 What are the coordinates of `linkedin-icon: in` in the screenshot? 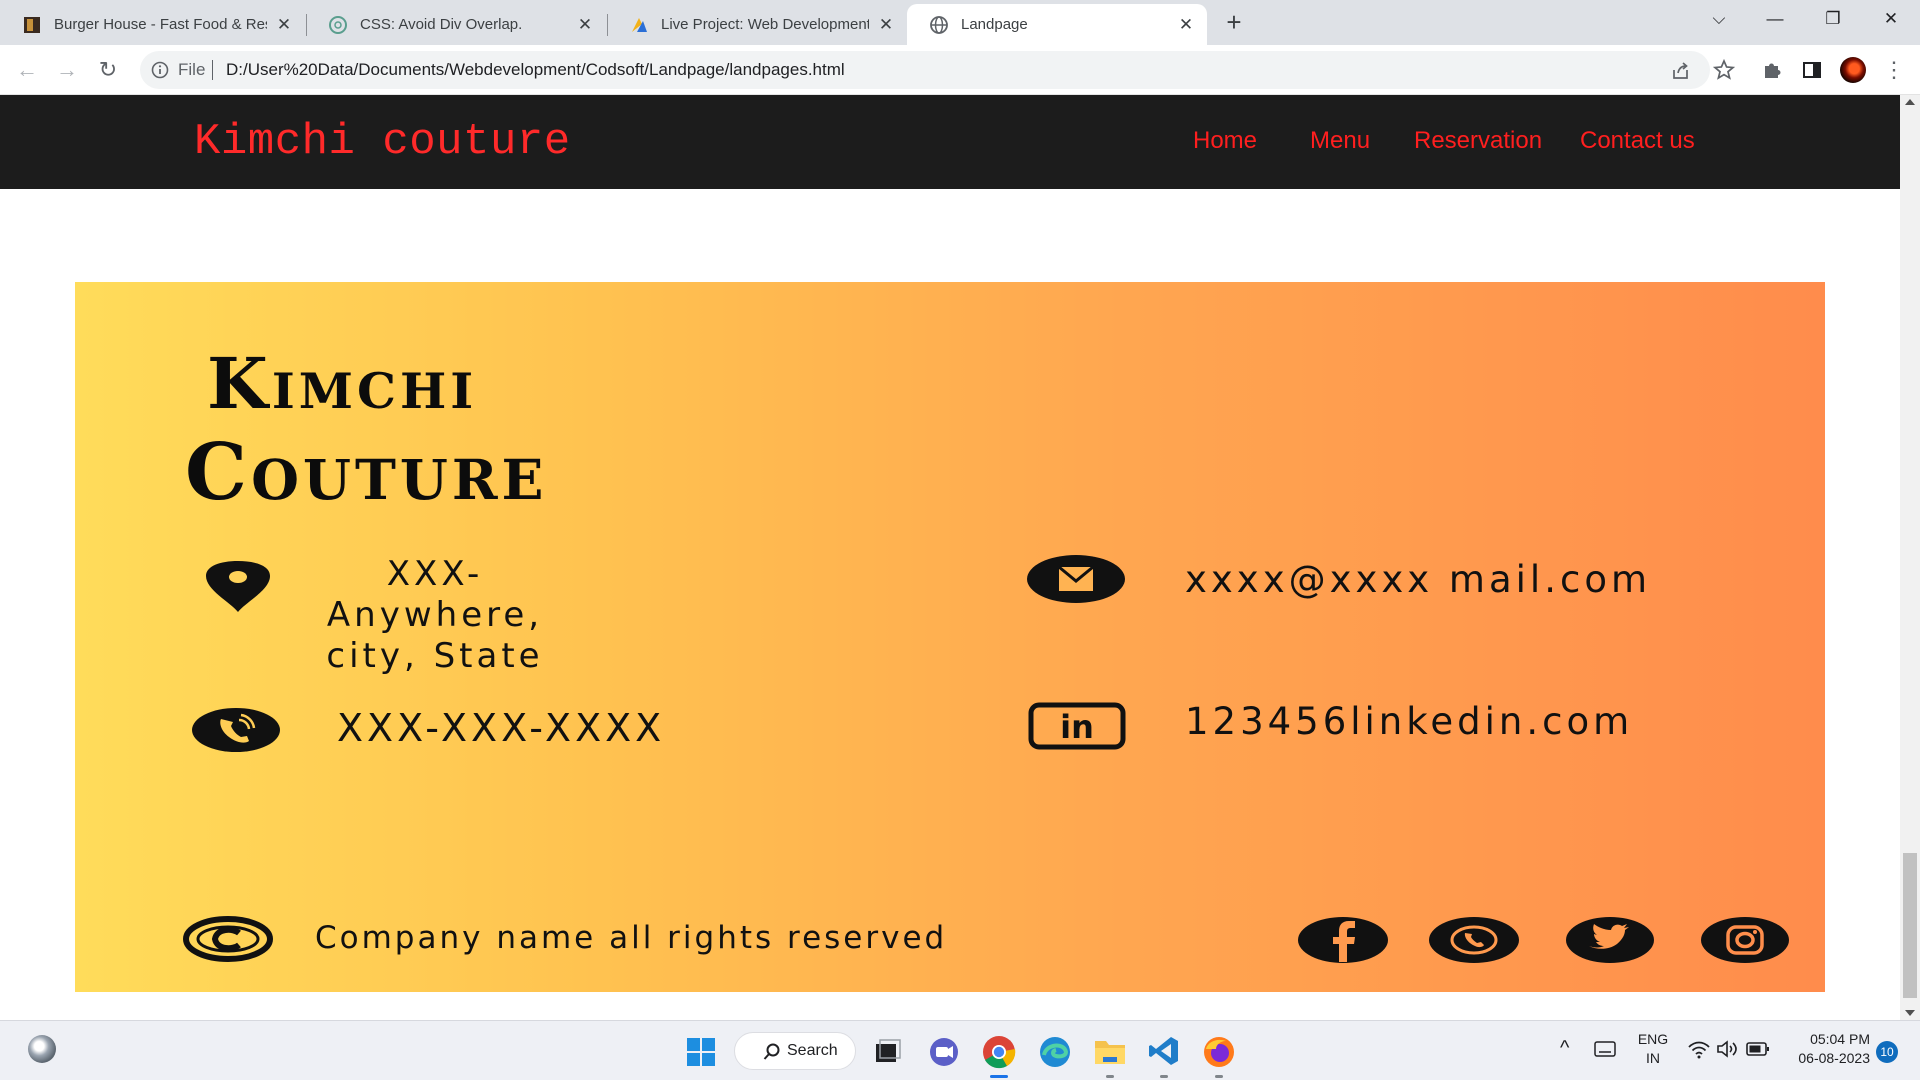 It's located at (1077, 726).